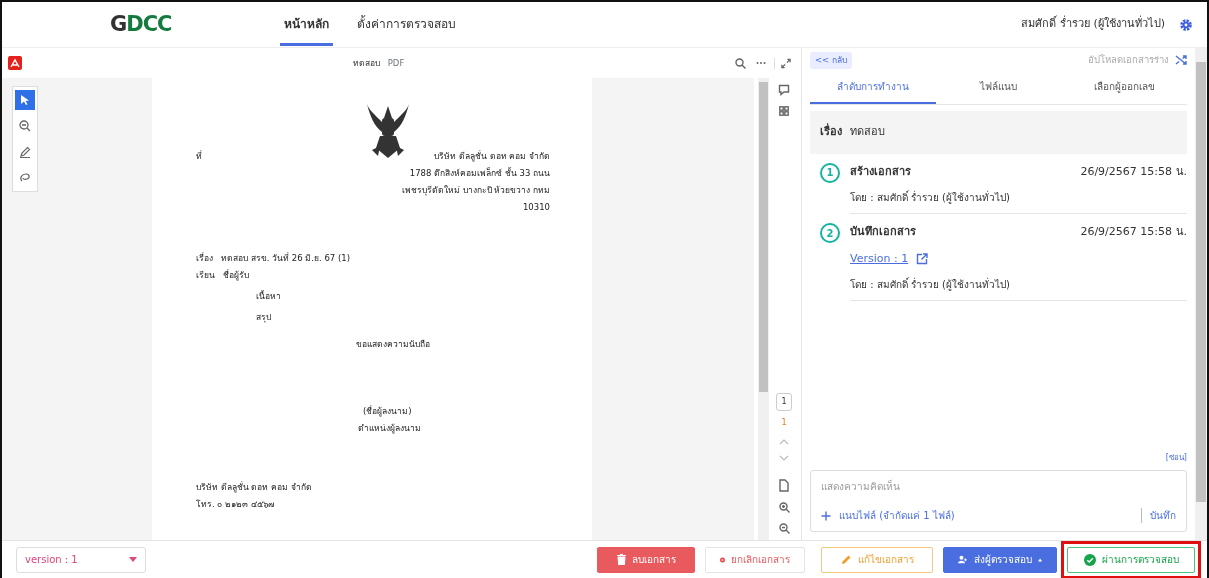 This screenshot has width=1209, height=578. Describe the element at coordinates (491, 156) in the screenshot. I see `address-line: บริษัท ดีลลูชั่น ดอท คอม จำกัด` at that location.